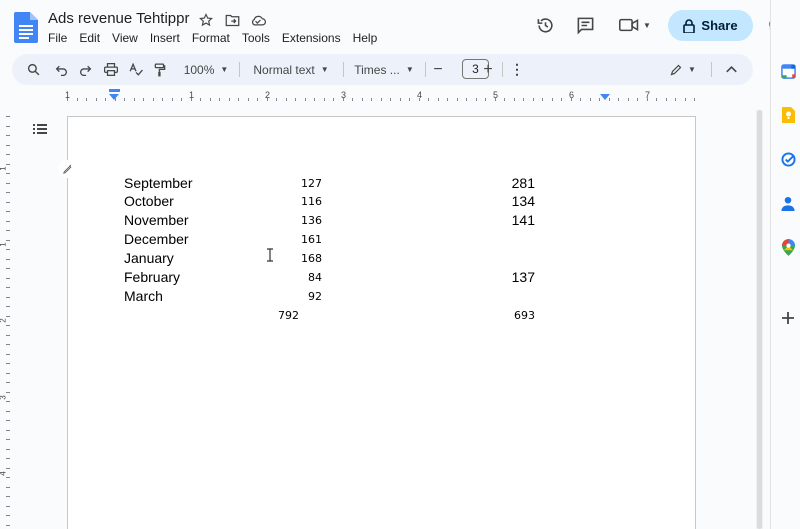 The image size is (800, 529). I want to click on keep-icon, so click(788, 115).